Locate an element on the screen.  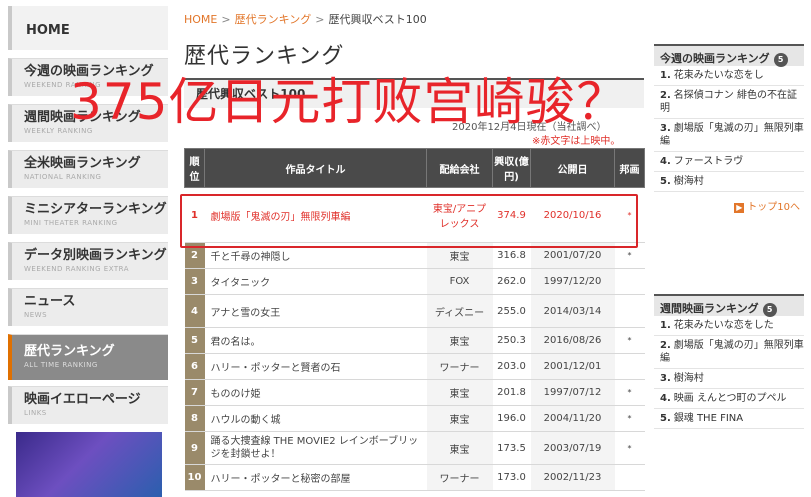
rank-cell: 10 is located at coordinates (194, 477).